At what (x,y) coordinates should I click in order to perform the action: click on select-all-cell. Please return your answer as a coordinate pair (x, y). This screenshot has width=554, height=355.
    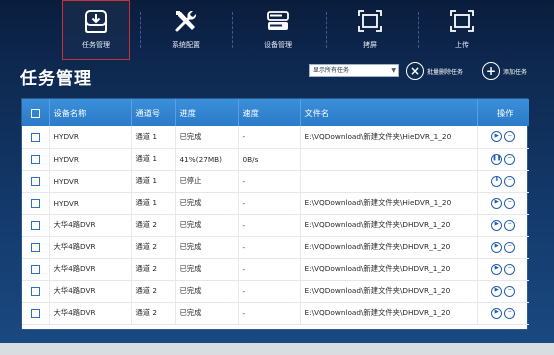
    Looking at the image, I should click on (36, 112).